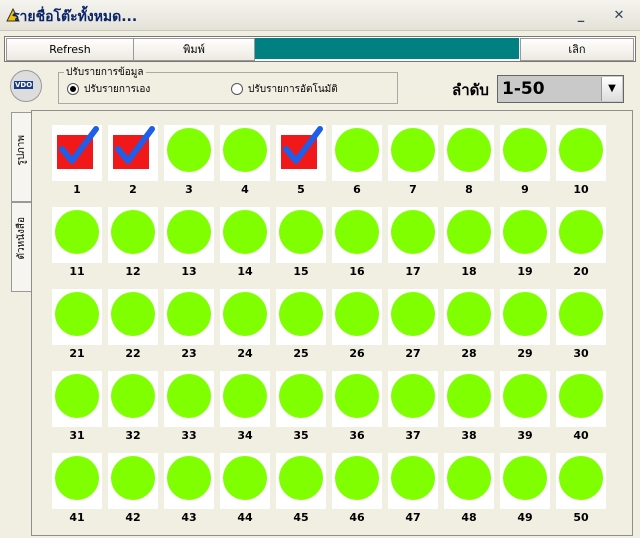  Describe the element at coordinates (611, 89) in the screenshot. I see `chevron-down-icon: ▼` at that location.